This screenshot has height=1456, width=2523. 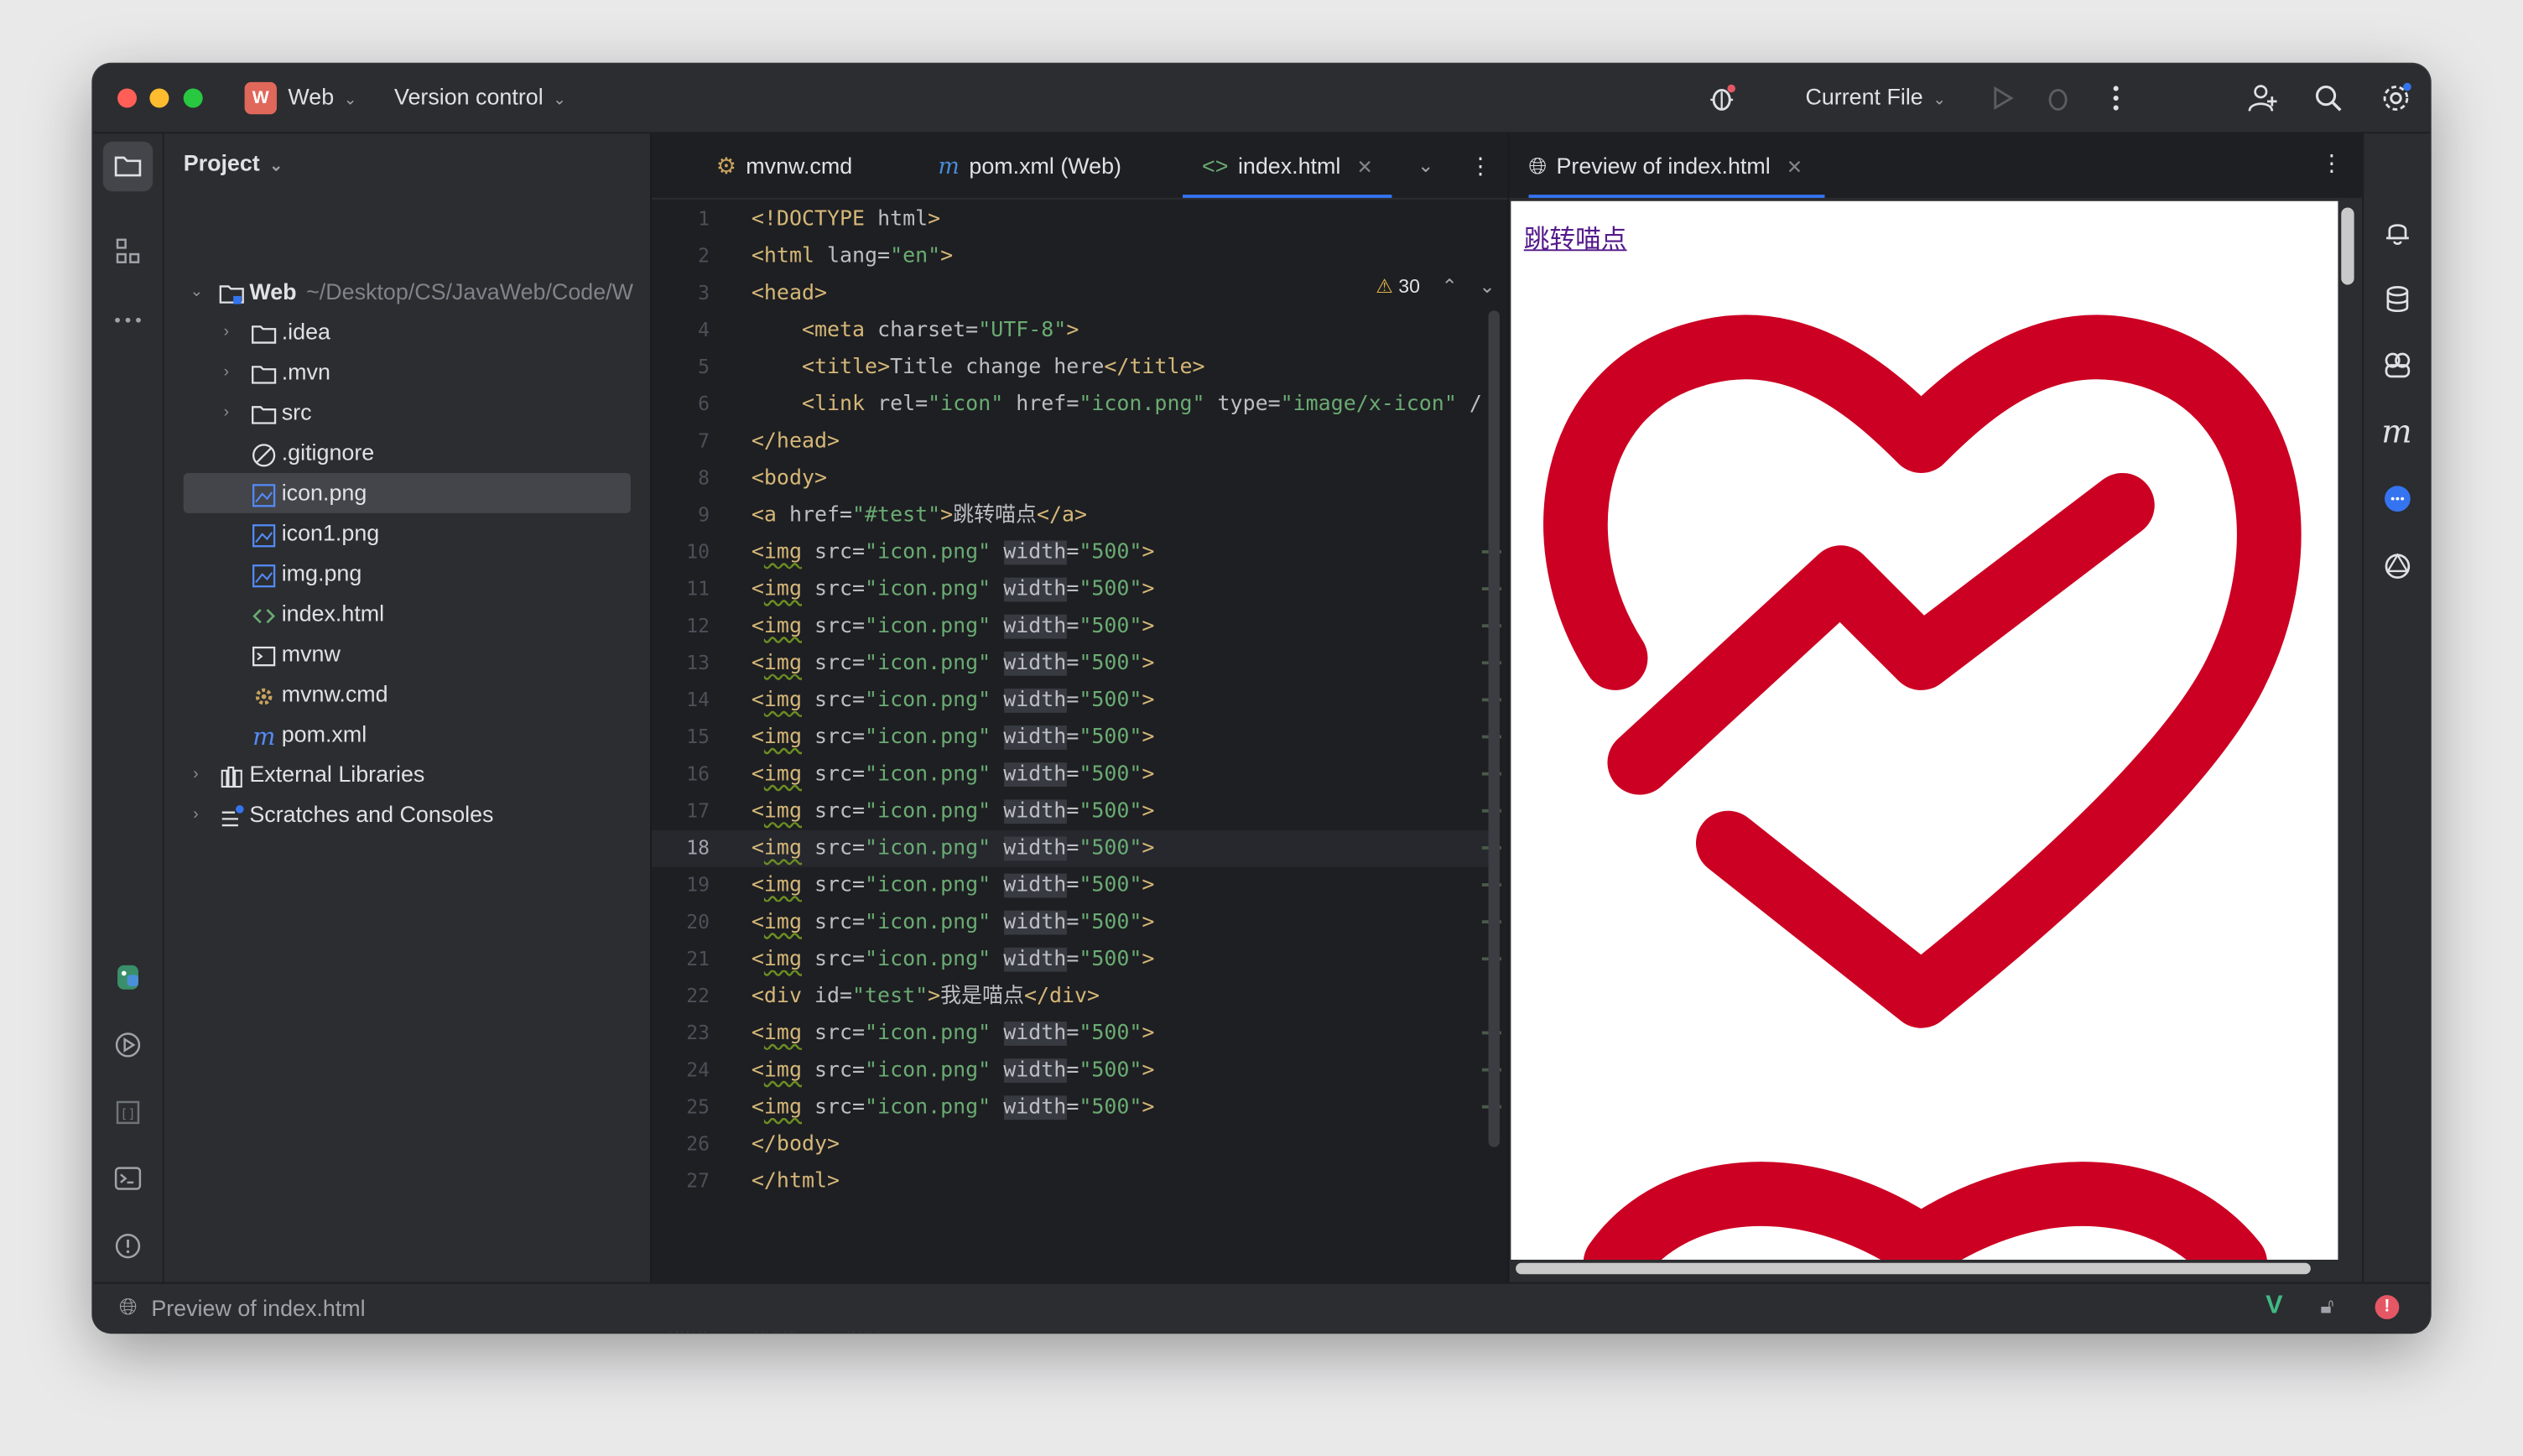 What do you see at coordinates (1425, 165) in the screenshot?
I see `tabs-dropdown-icon: ⌄` at bounding box center [1425, 165].